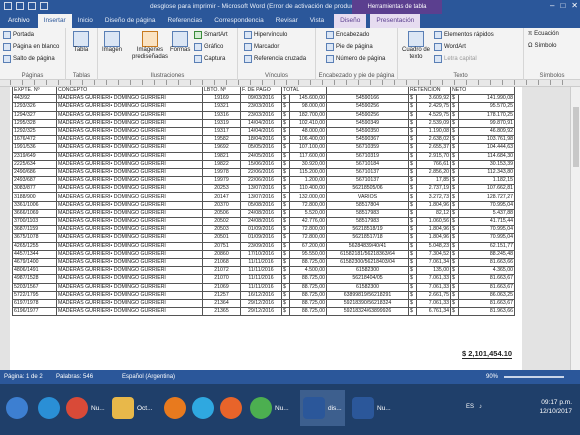 The height and width of the screenshot is (435, 580). Describe the element at coordinates (18, 35) in the screenshot. I see `portada-button: Portada` at that location.